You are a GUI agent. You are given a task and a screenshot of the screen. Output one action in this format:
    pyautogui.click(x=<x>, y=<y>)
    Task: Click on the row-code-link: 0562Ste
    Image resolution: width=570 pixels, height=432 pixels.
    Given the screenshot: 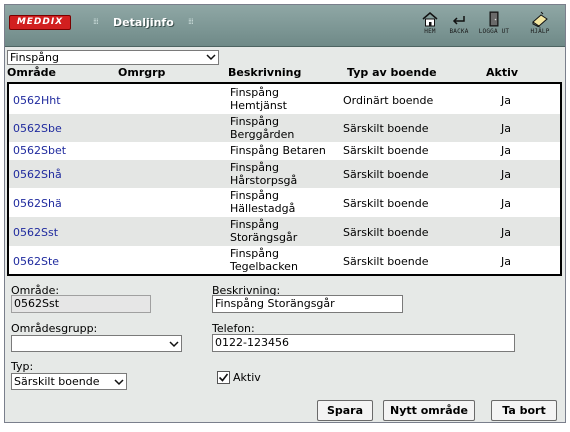 What is the action you would take?
    pyautogui.click(x=36, y=261)
    